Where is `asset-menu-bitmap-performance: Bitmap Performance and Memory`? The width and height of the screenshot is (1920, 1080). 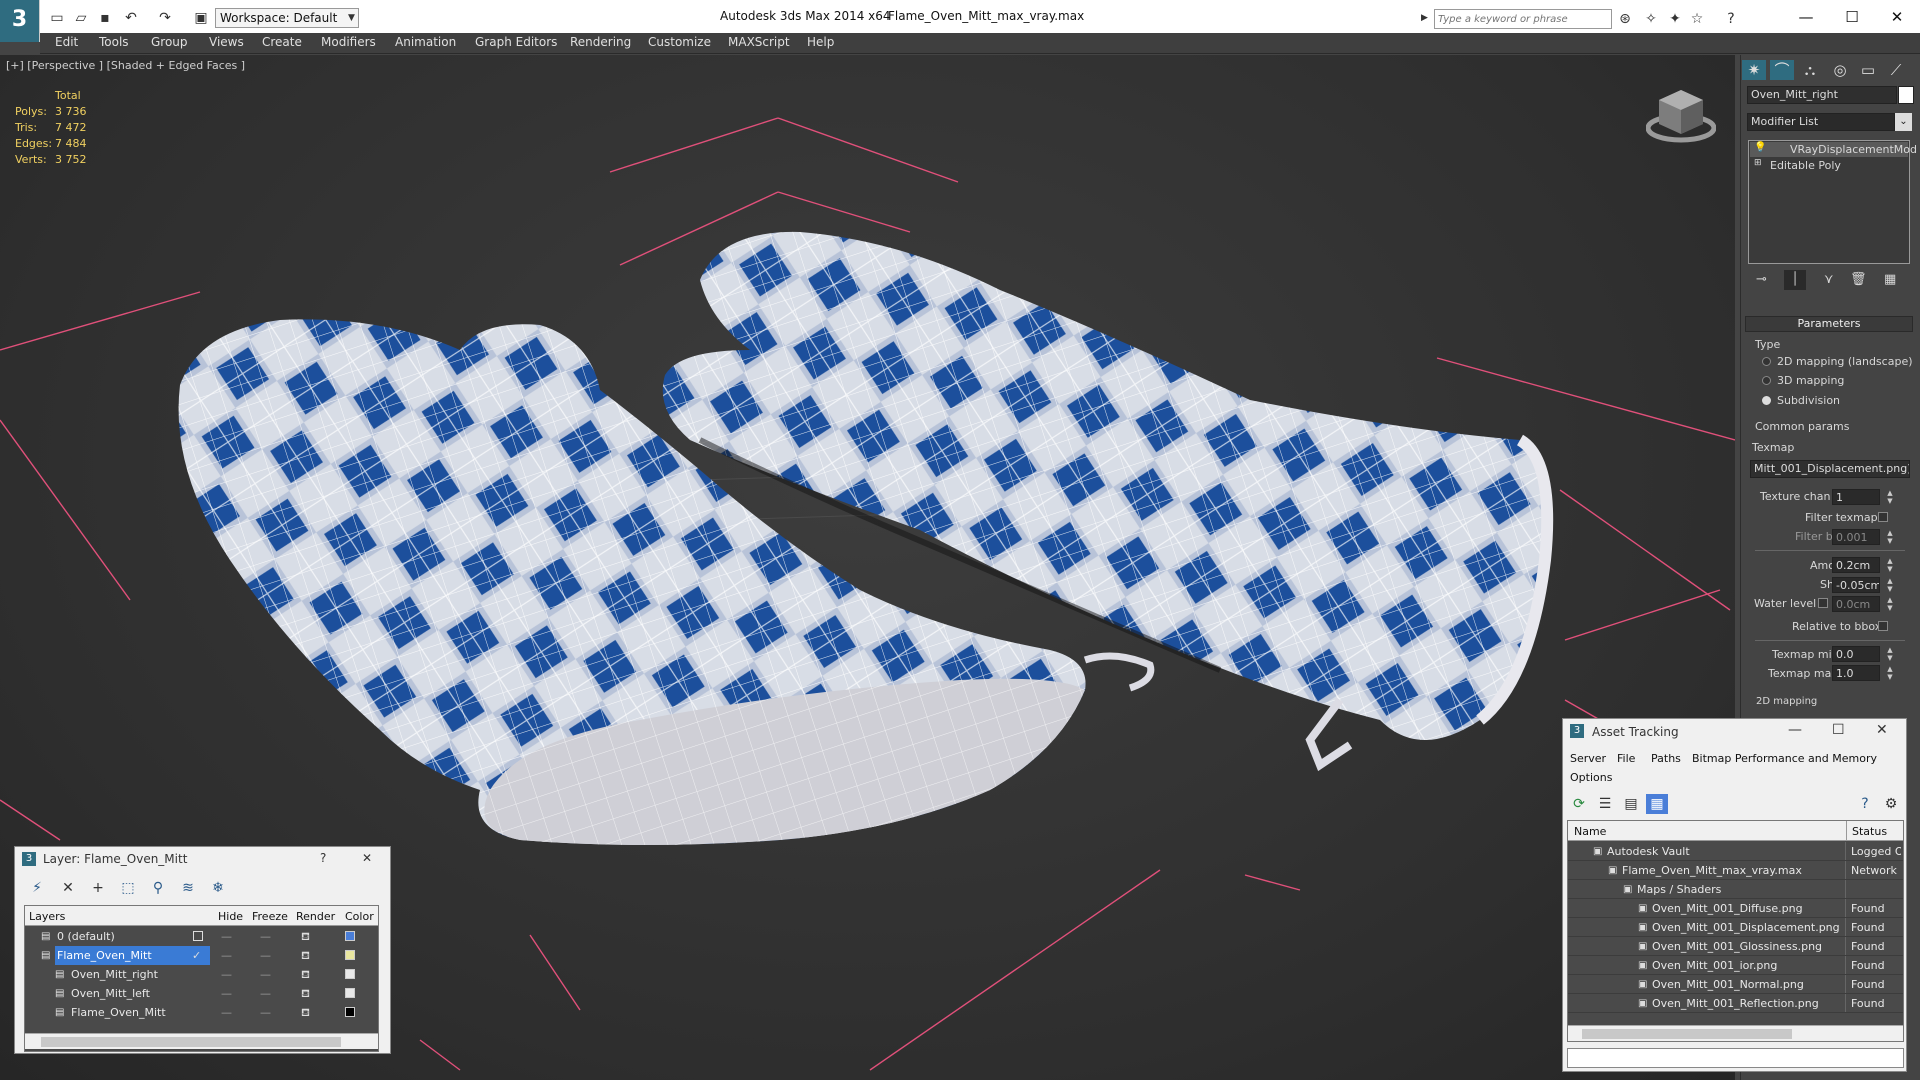
asset-menu-bitmap-performance: Bitmap Performance and Memory is located at coordinates (1784, 758).